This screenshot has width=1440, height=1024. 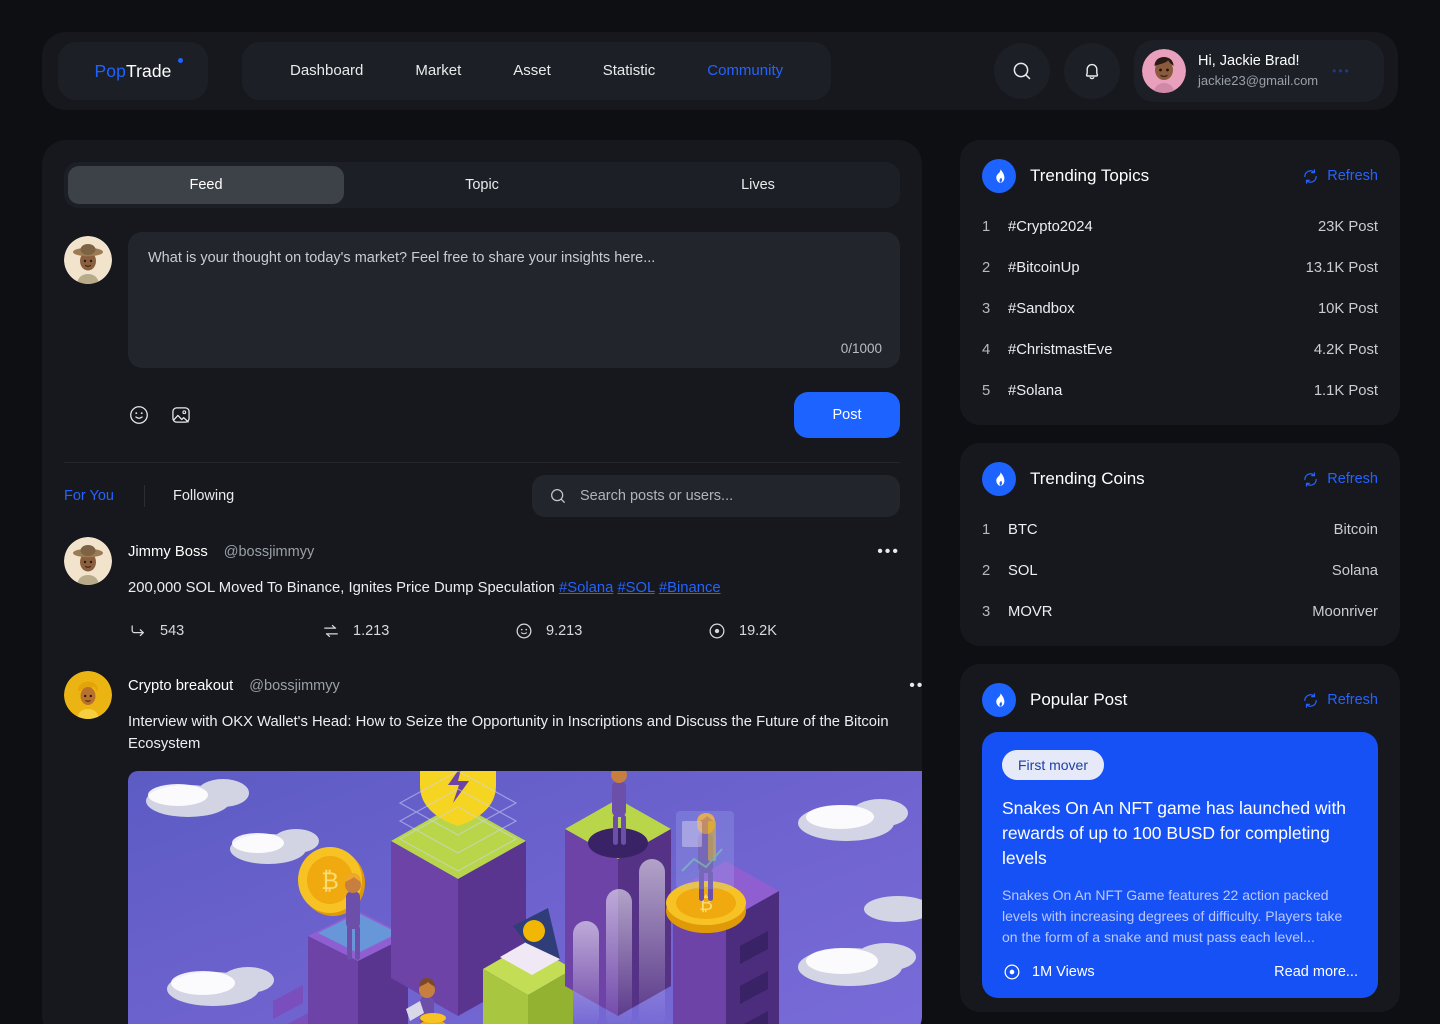 I want to click on tab-topic: Topic, so click(x=482, y=185).